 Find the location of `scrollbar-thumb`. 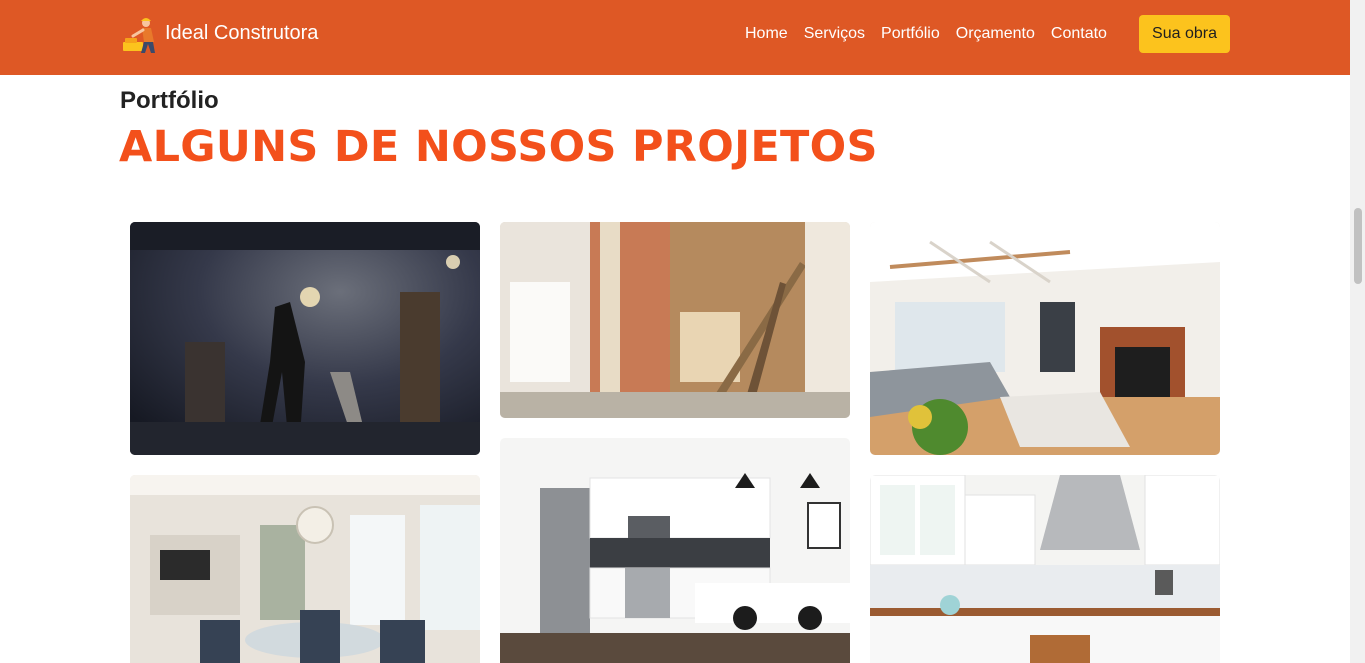

scrollbar-thumb is located at coordinates (1358, 246).